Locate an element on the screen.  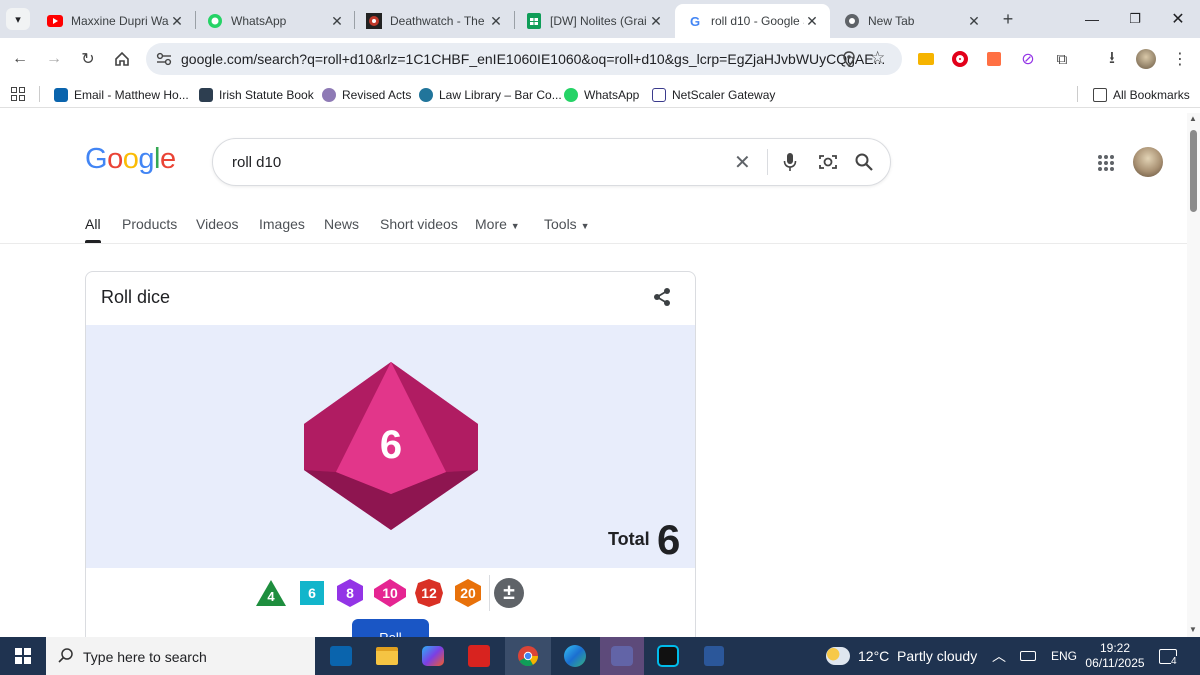
avatar is located at coordinates (1148, 162).